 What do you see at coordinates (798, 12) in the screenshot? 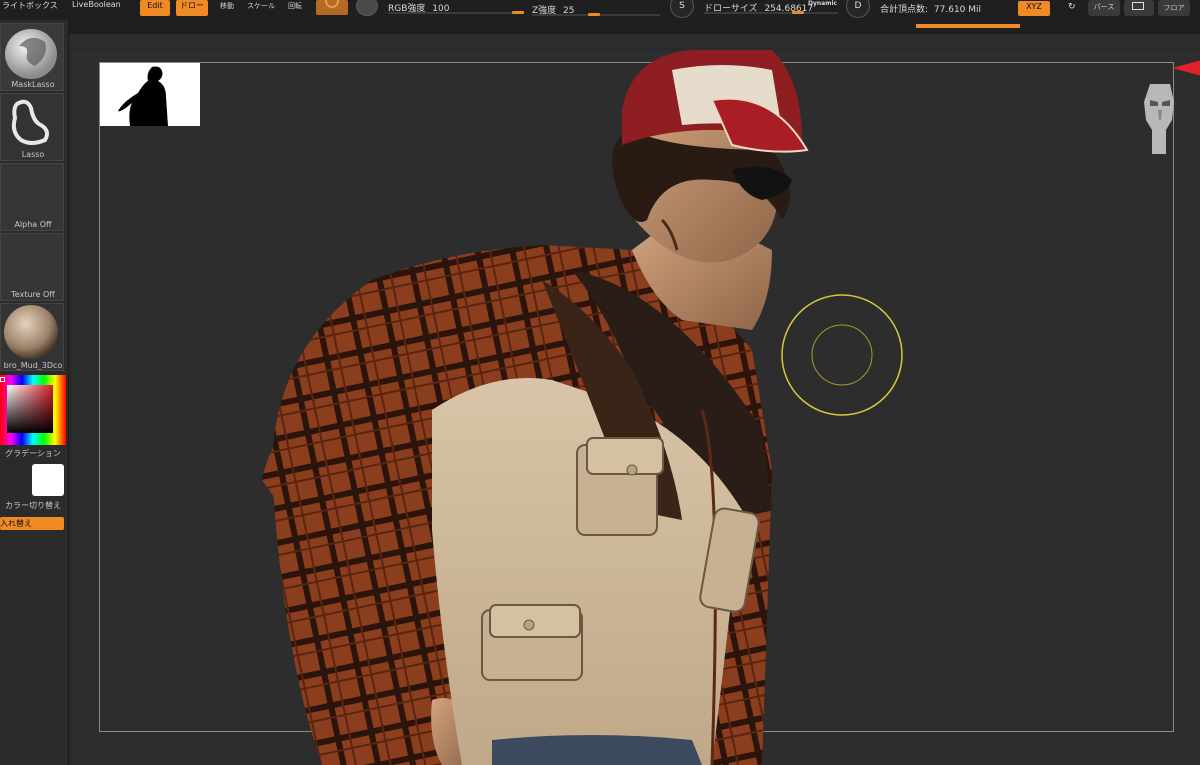
I see `draw-size-thumb` at bounding box center [798, 12].